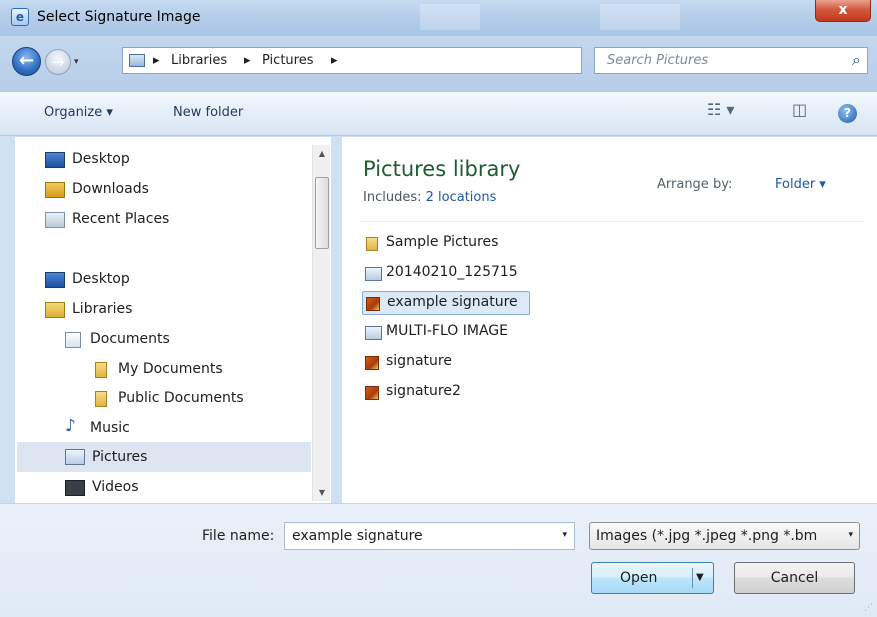  Describe the element at coordinates (120, 457) in the screenshot. I see `sidebar-item-label: Pictures` at that location.